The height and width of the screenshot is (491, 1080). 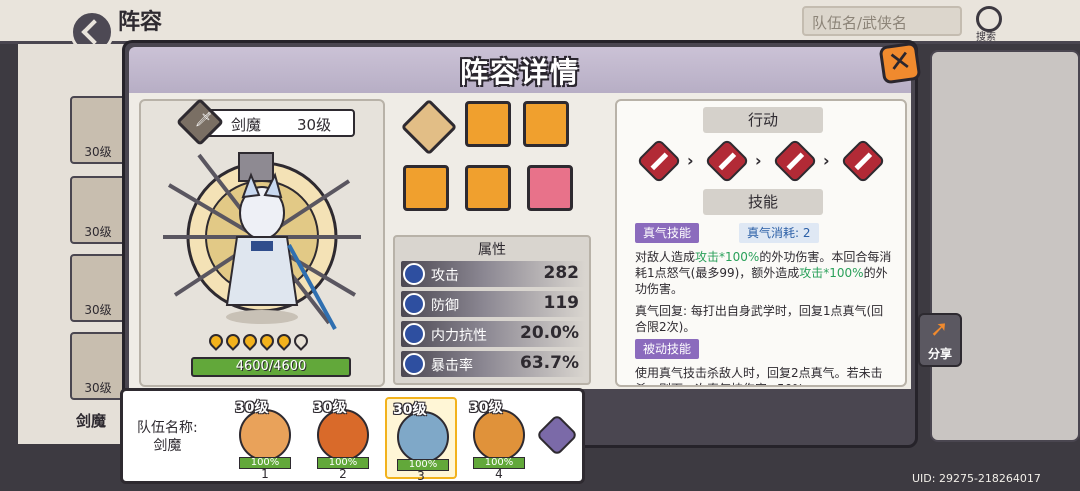 I want to click on team-member-2: 30级 100% 2, so click(x=343, y=439).